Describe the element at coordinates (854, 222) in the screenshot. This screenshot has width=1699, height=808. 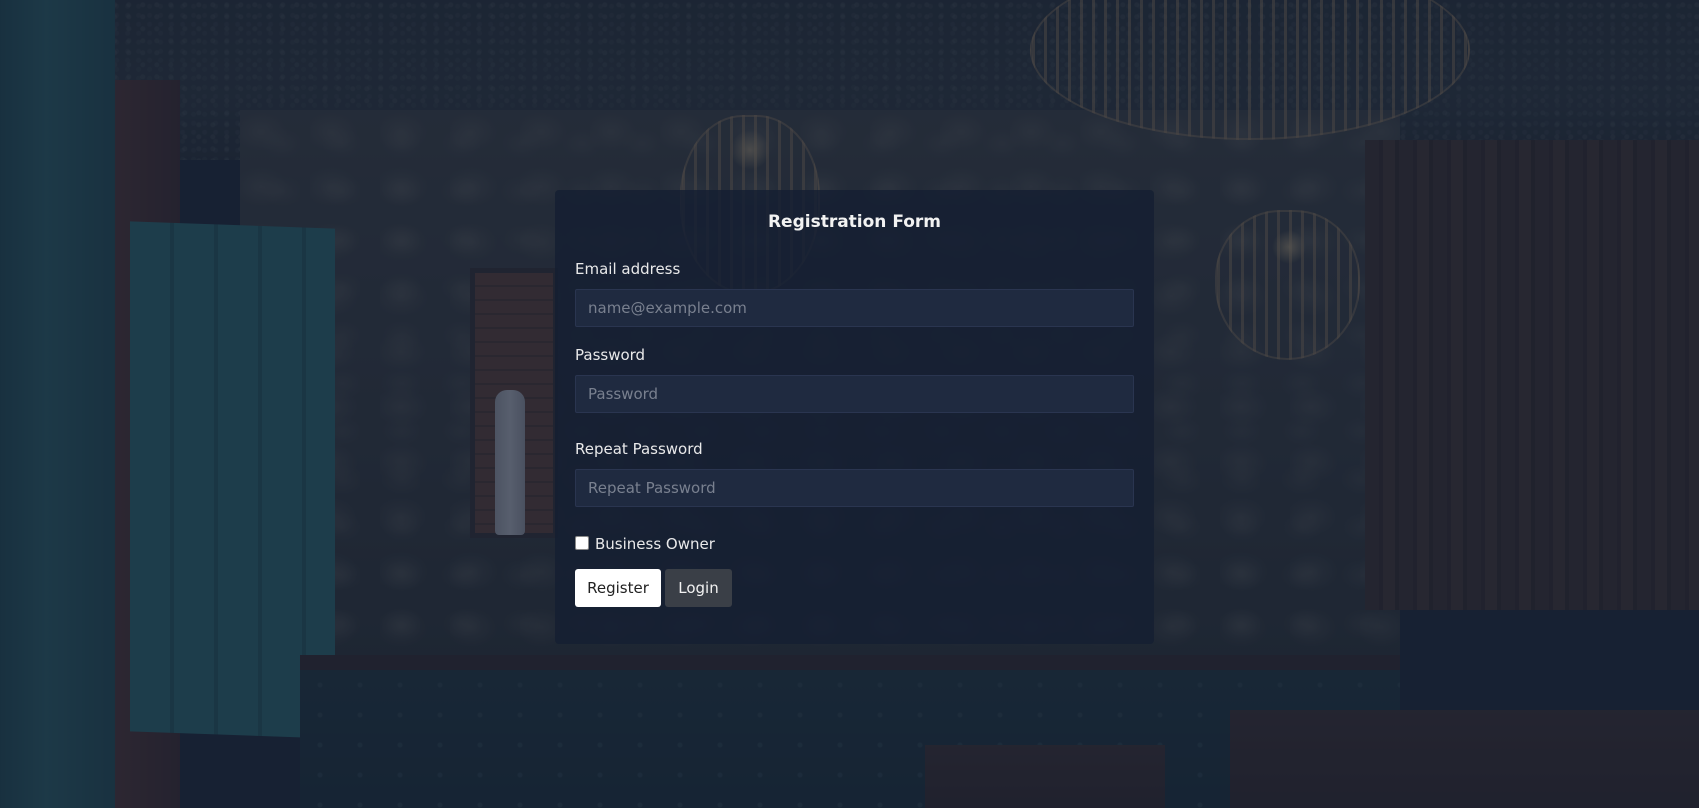
I see `form-title: Registration Form` at that location.